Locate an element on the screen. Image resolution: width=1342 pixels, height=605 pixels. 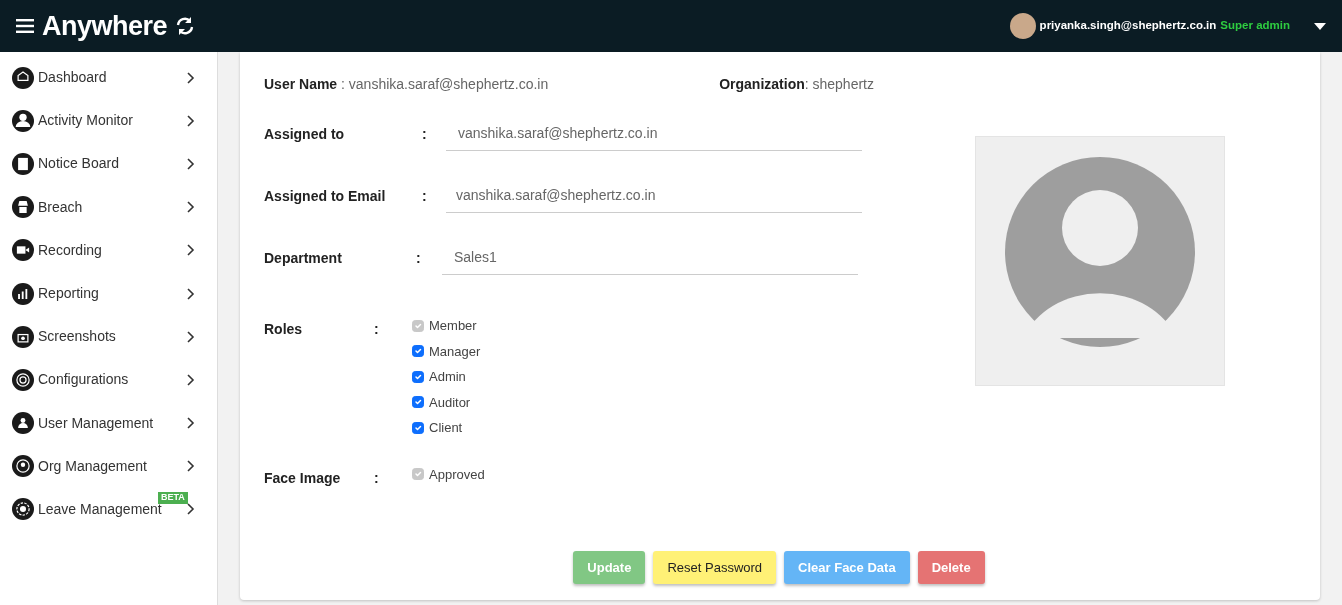
field-label: Roles is located at coordinates (284, 329).